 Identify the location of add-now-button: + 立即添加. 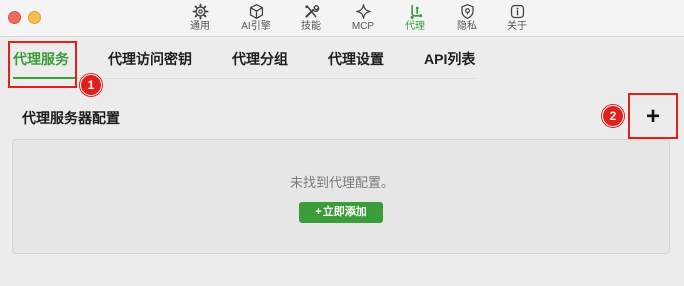
(341, 212).